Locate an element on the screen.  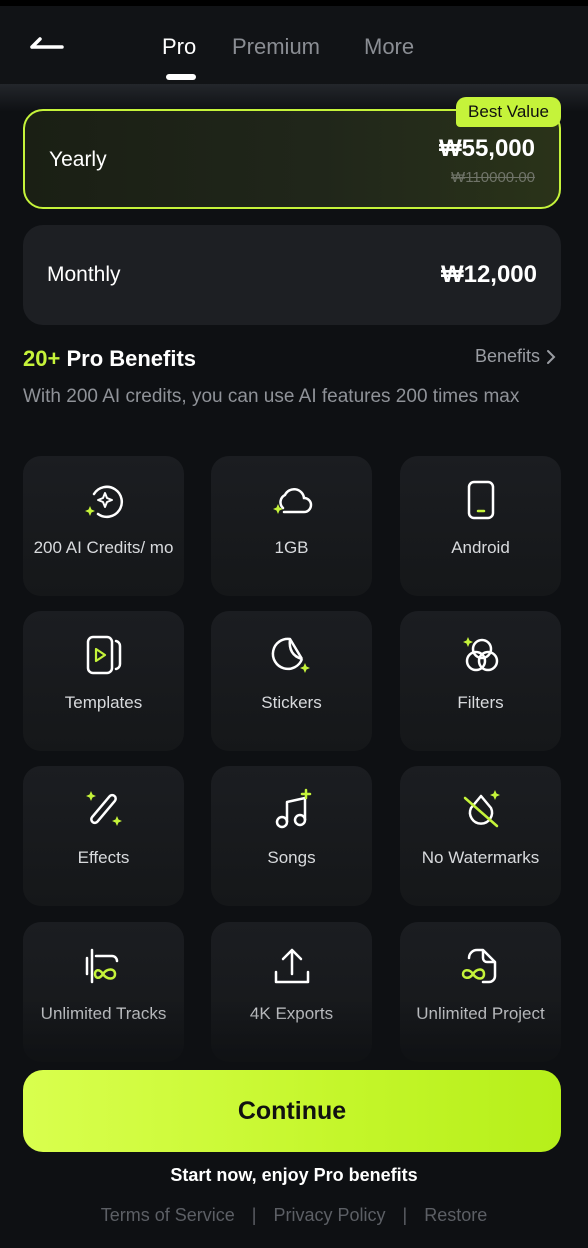
benefit-tile-4k-exports: 4K Exports is located at coordinates (291, 992).